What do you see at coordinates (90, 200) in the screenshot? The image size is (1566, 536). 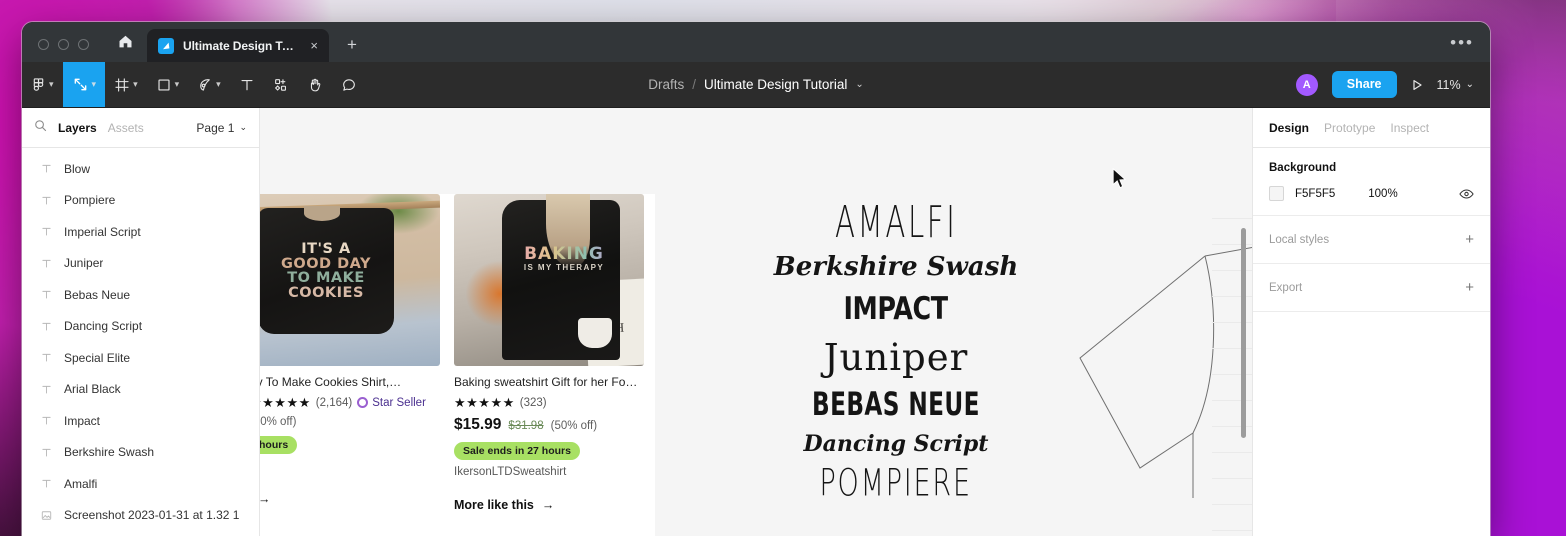 I see `list-item-label: Pompiere` at bounding box center [90, 200].